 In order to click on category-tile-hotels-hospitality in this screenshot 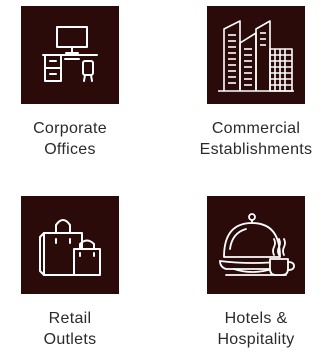, I will do `click(256, 245)`.